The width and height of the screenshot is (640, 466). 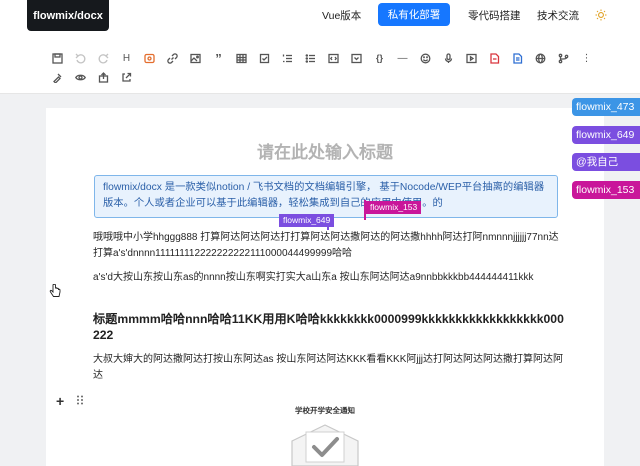 I want to click on ordered-list-icon, so click(x=287, y=58).